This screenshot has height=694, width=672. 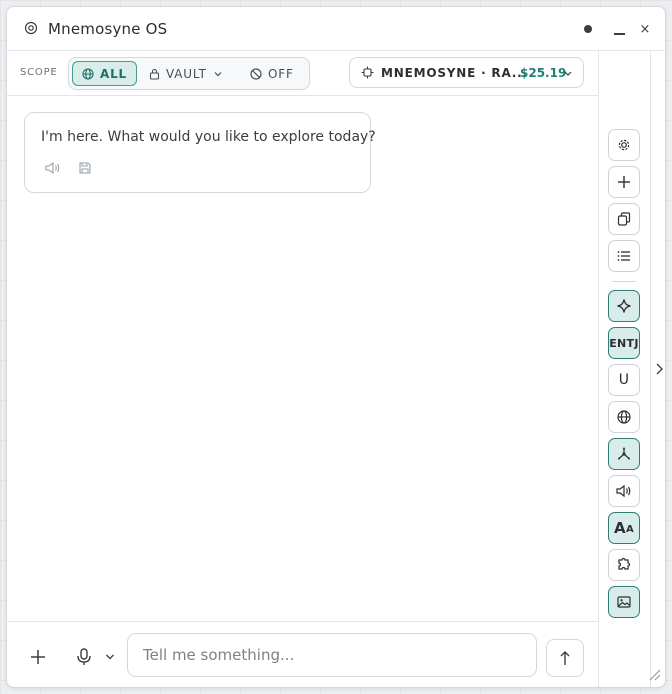 I want to click on title-bar: Mnemosyne OS ×, so click(x=336, y=29).